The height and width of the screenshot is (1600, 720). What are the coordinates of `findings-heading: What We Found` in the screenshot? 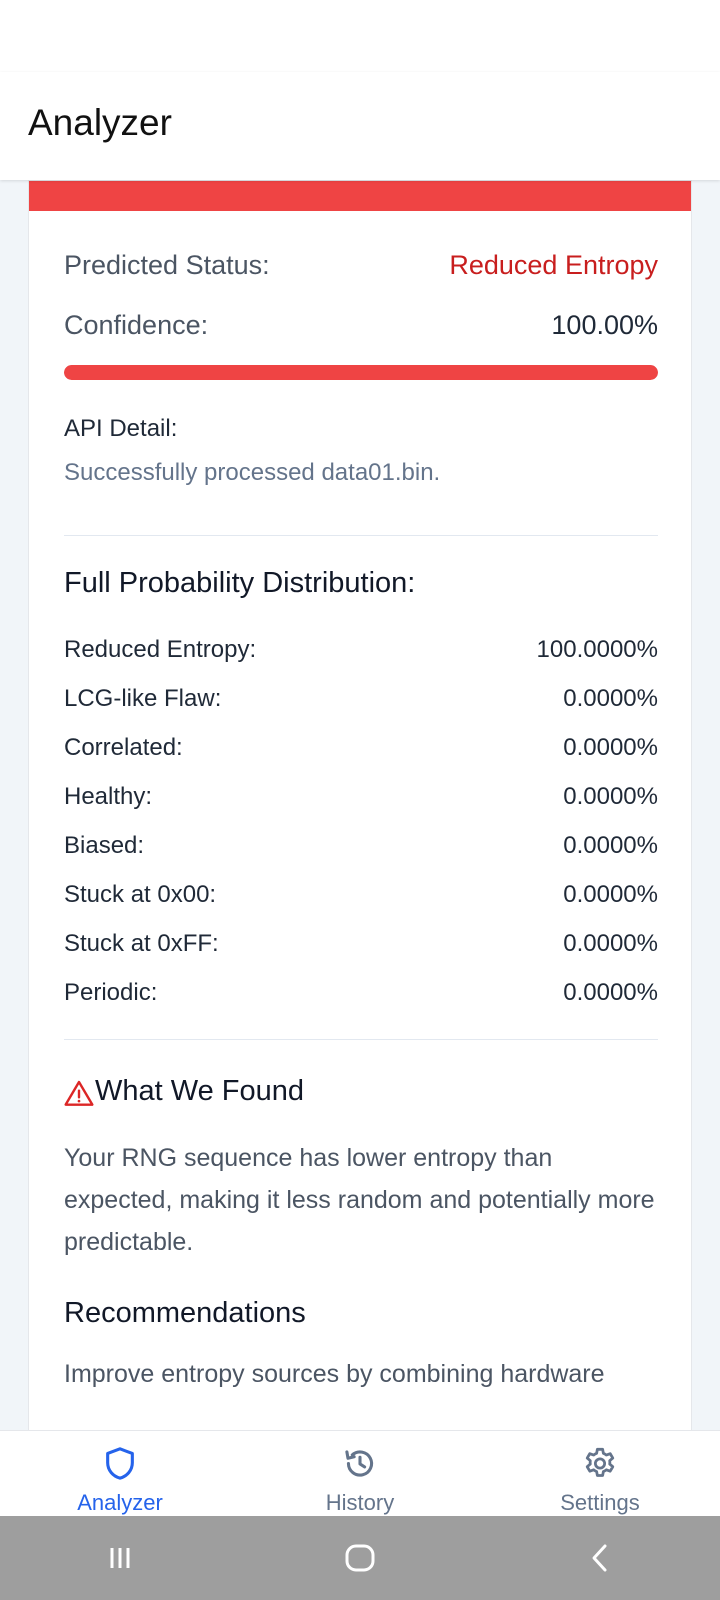 It's located at (183, 1091).